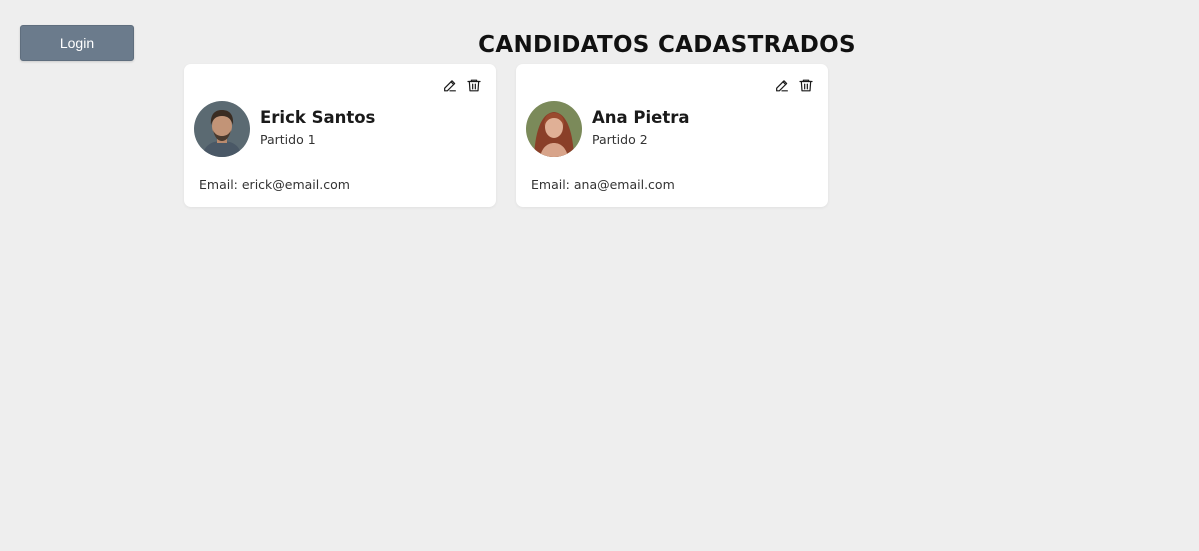 This screenshot has height=551, width=1199. I want to click on candidate-email: Email: erick@email.com, so click(274, 184).